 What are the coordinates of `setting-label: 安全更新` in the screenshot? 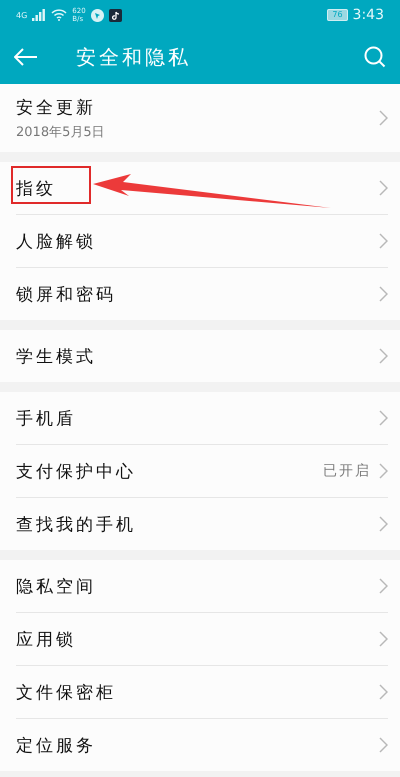 It's located at (56, 107).